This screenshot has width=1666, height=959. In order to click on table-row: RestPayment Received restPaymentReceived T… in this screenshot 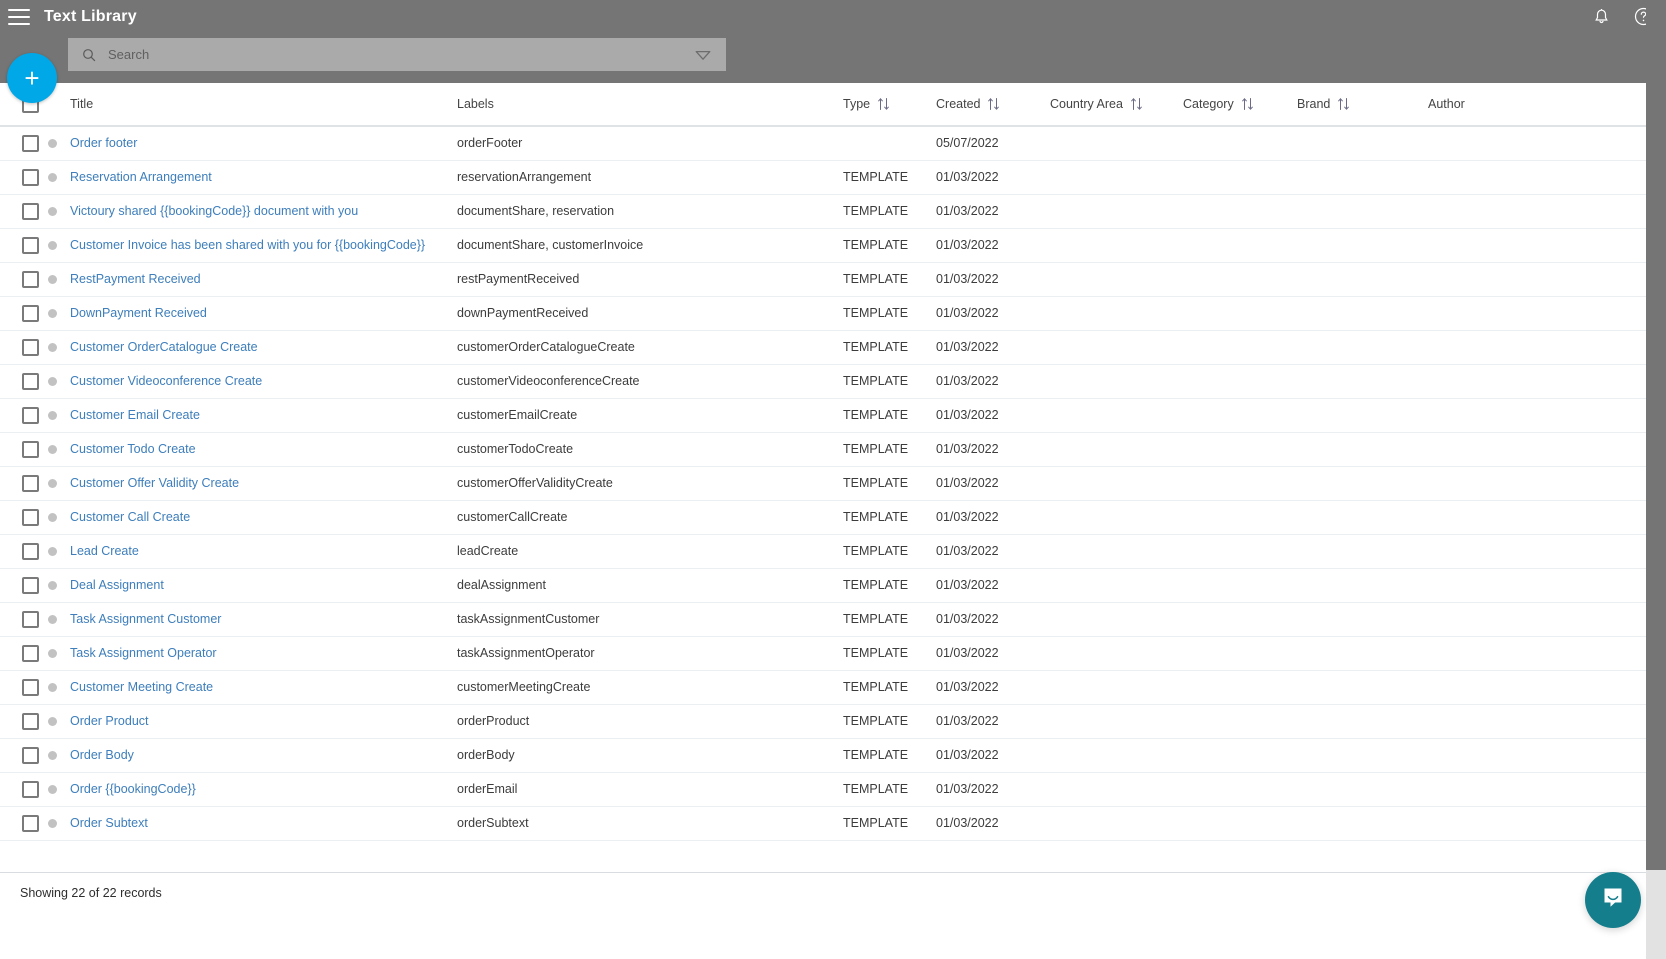, I will do `click(823, 279)`.